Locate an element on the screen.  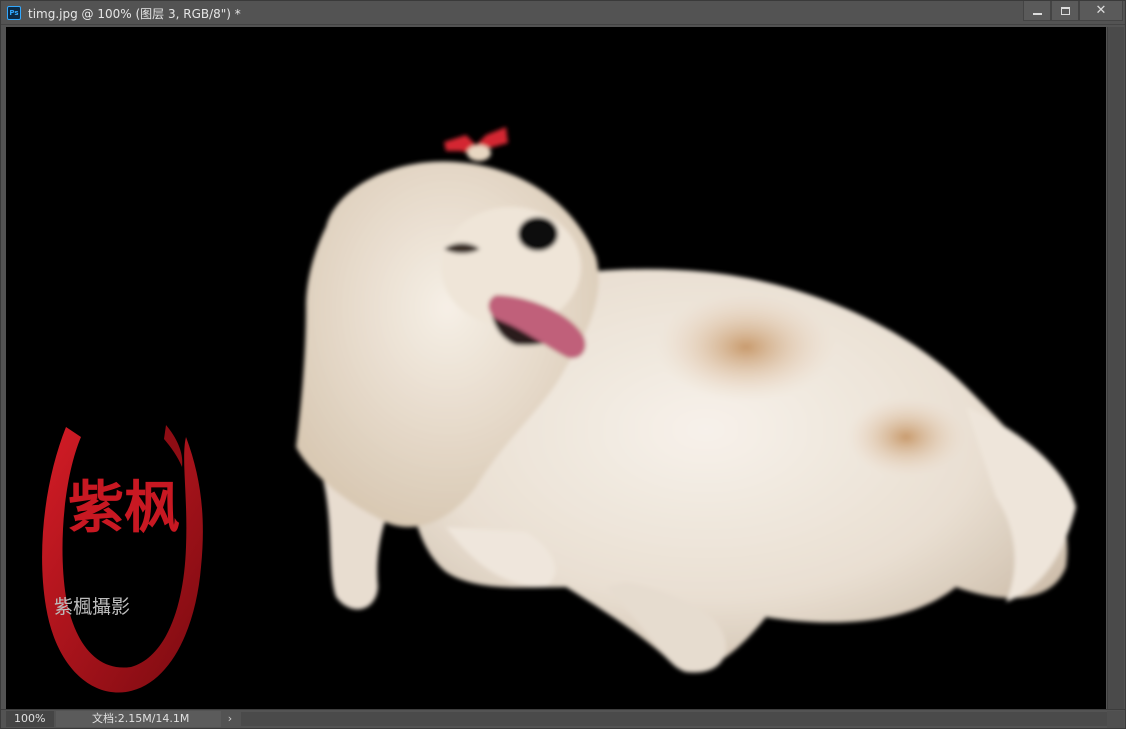
close-icon: ✕ is located at coordinates (1101, 10).